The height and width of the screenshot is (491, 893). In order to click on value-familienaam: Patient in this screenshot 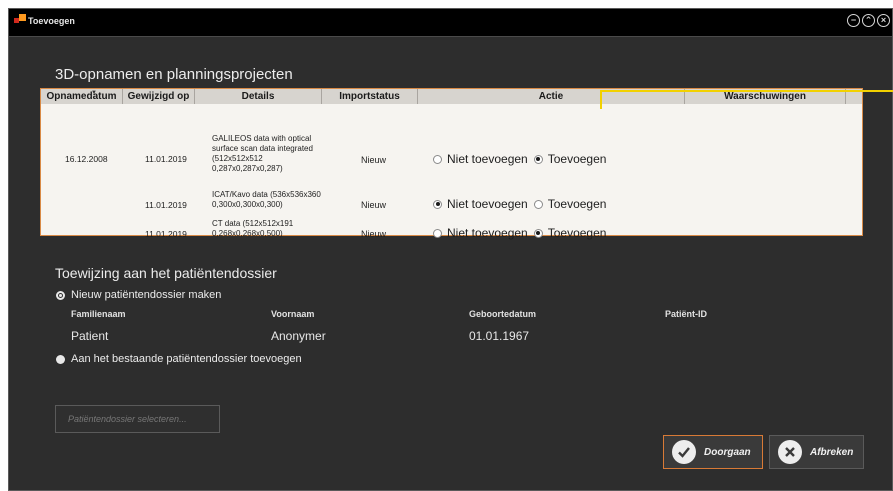, I will do `click(89, 336)`.